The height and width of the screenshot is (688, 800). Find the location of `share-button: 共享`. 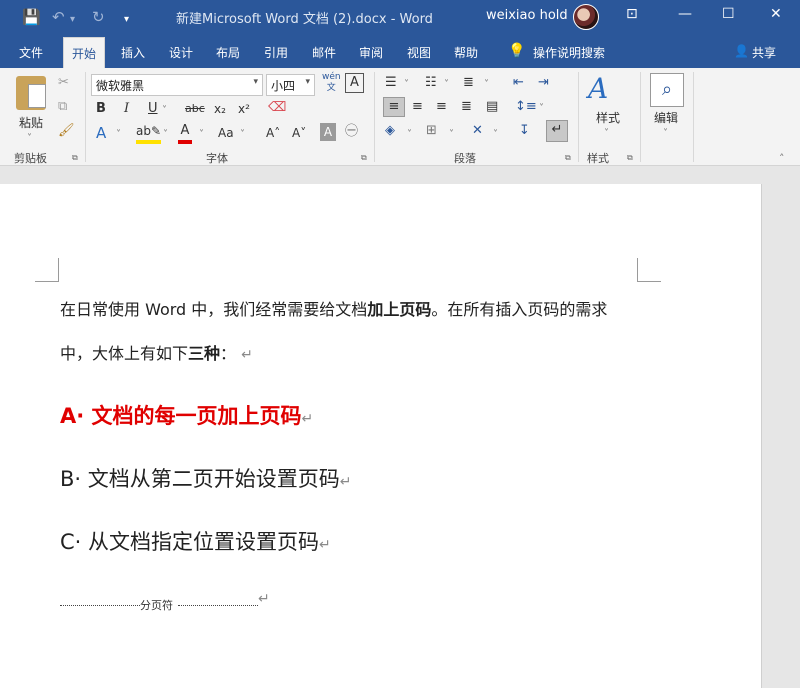

share-button: 共享 is located at coordinates (764, 52).